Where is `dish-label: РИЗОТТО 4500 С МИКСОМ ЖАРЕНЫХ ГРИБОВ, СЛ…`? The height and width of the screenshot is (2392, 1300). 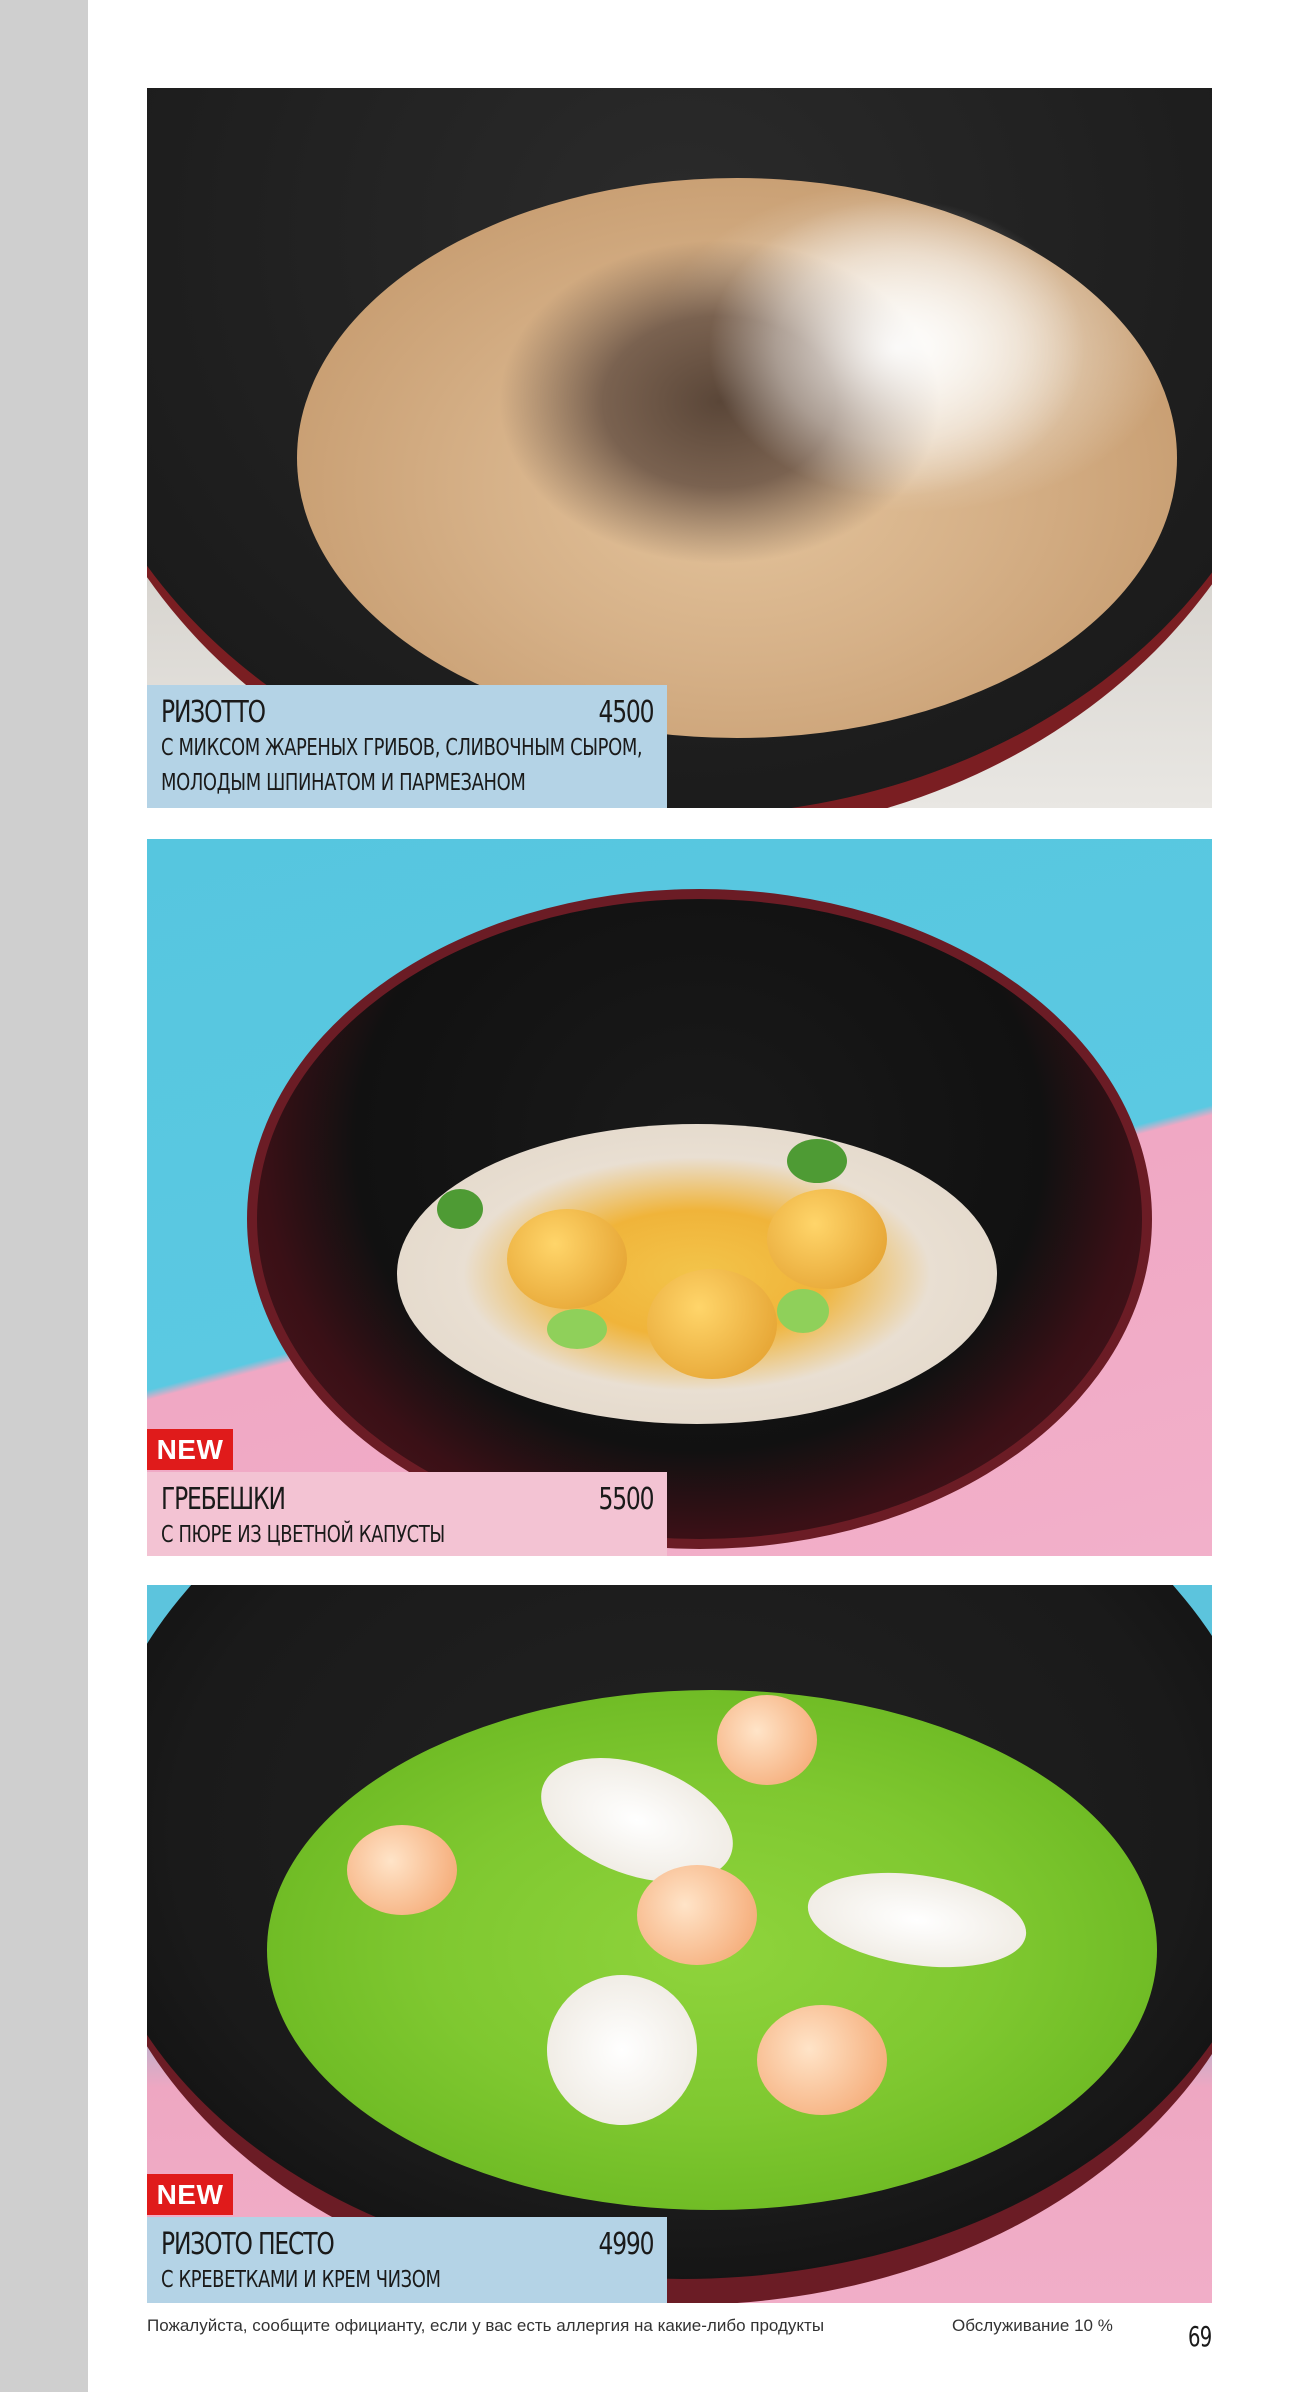 dish-label: РИЗОТТО 4500 С МИКСОМ ЖАРЕНЫХ ГРИБОВ, СЛ… is located at coordinates (407, 746).